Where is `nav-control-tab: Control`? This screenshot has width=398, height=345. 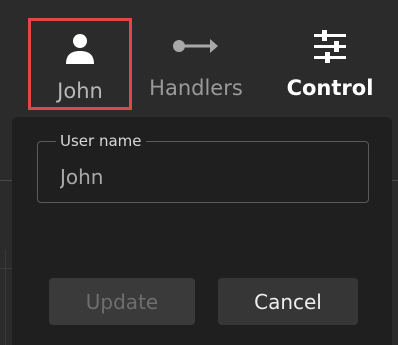
nav-control-tab: Control is located at coordinates (330, 66).